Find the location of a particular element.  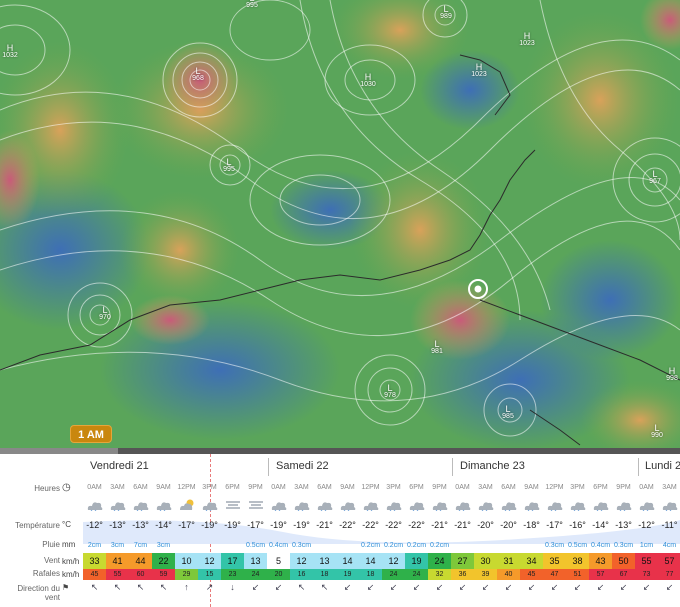

gust-cell: 36 is located at coordinates (462, 574).